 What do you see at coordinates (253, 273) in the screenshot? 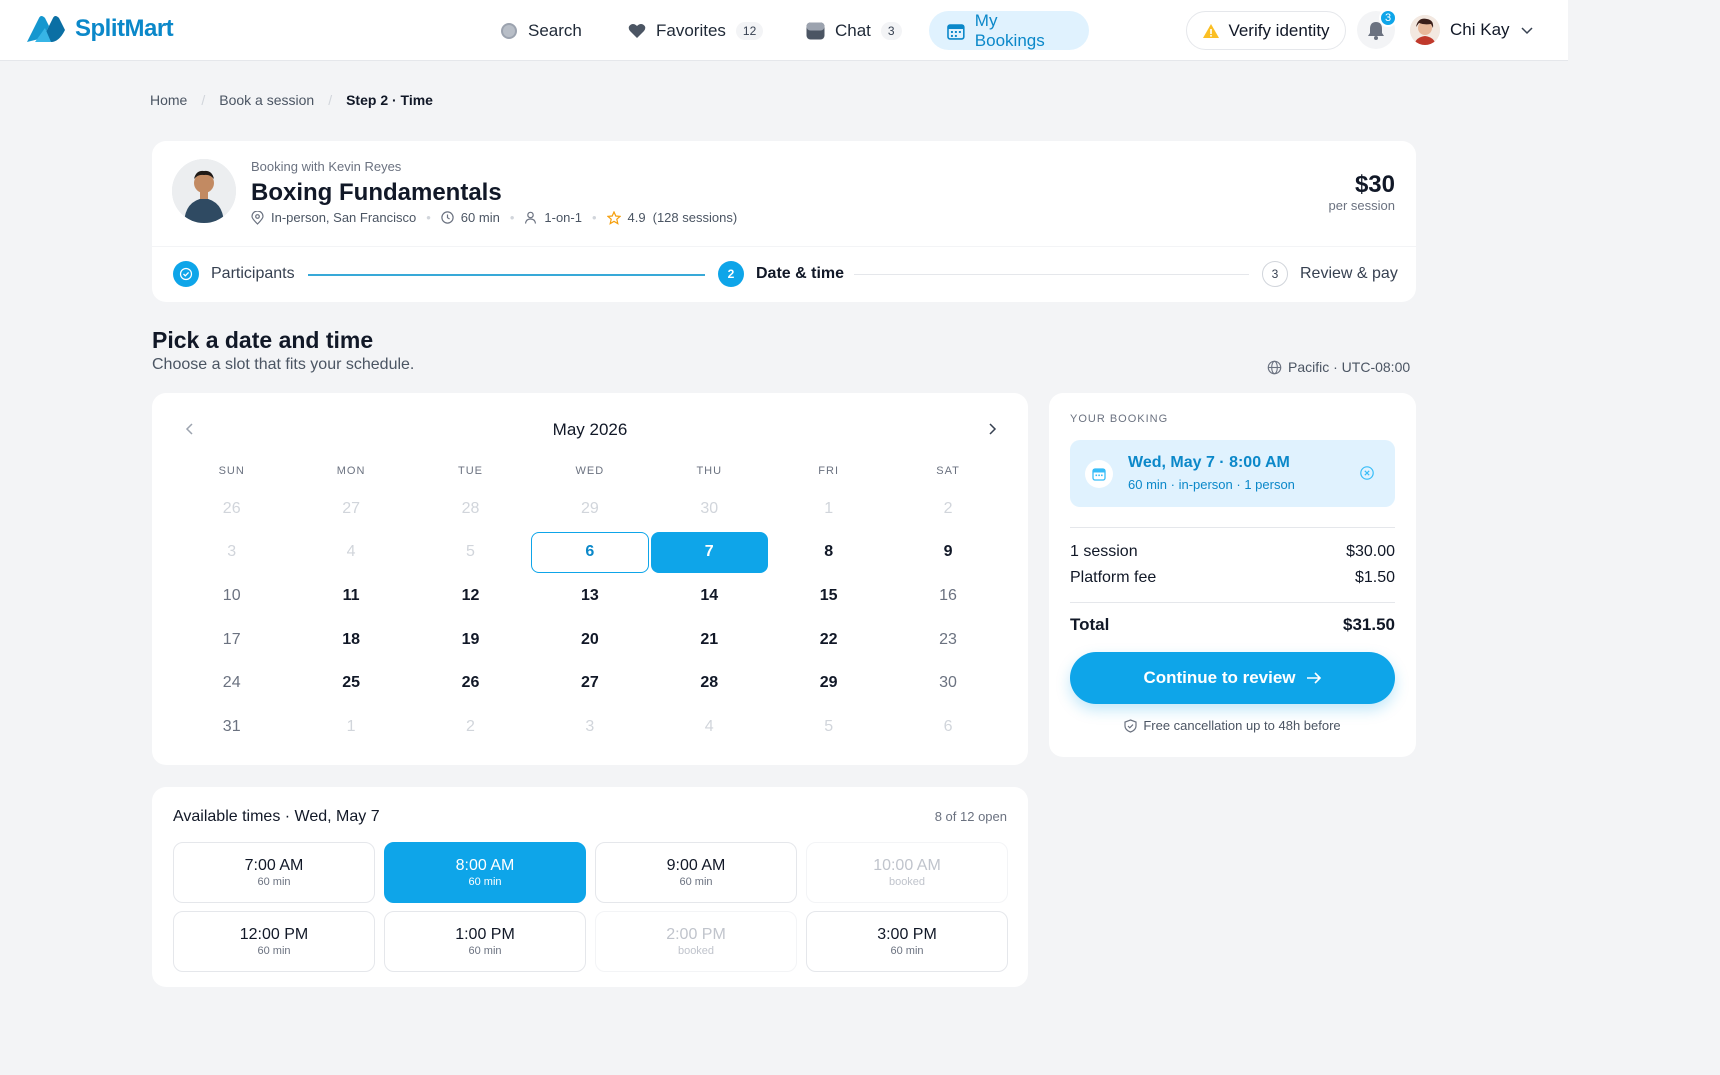
I see `step-label: Participants` at bounding box center [253, 273].